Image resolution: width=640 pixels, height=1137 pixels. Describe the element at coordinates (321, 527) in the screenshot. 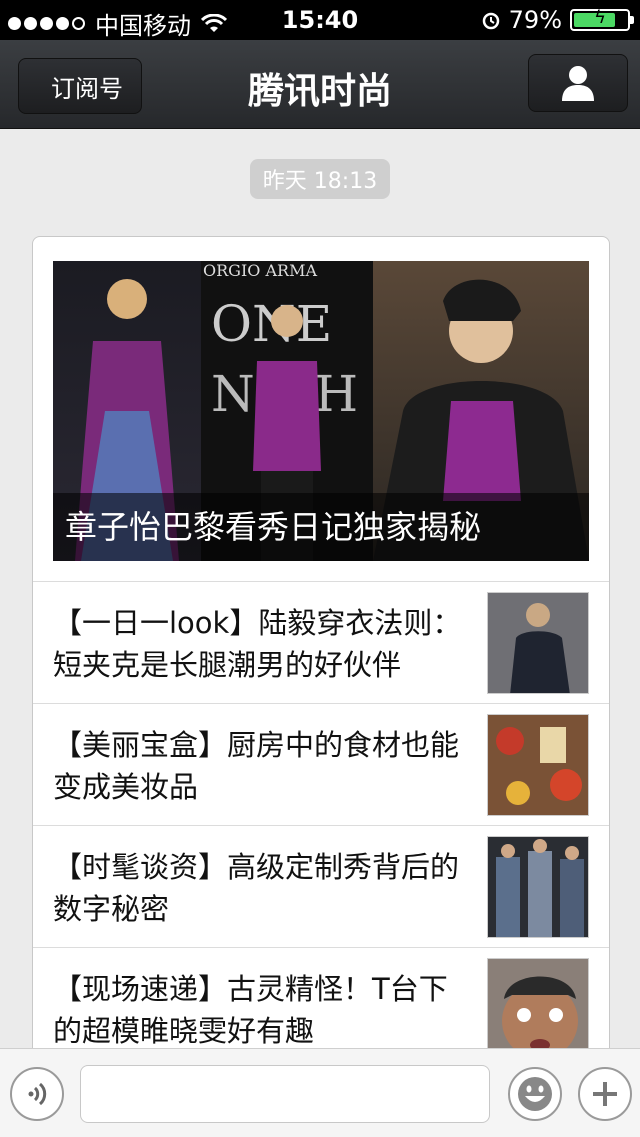

I see `hero-caption: 章子怡巴黎看秀日记独家揭秘` at that location.